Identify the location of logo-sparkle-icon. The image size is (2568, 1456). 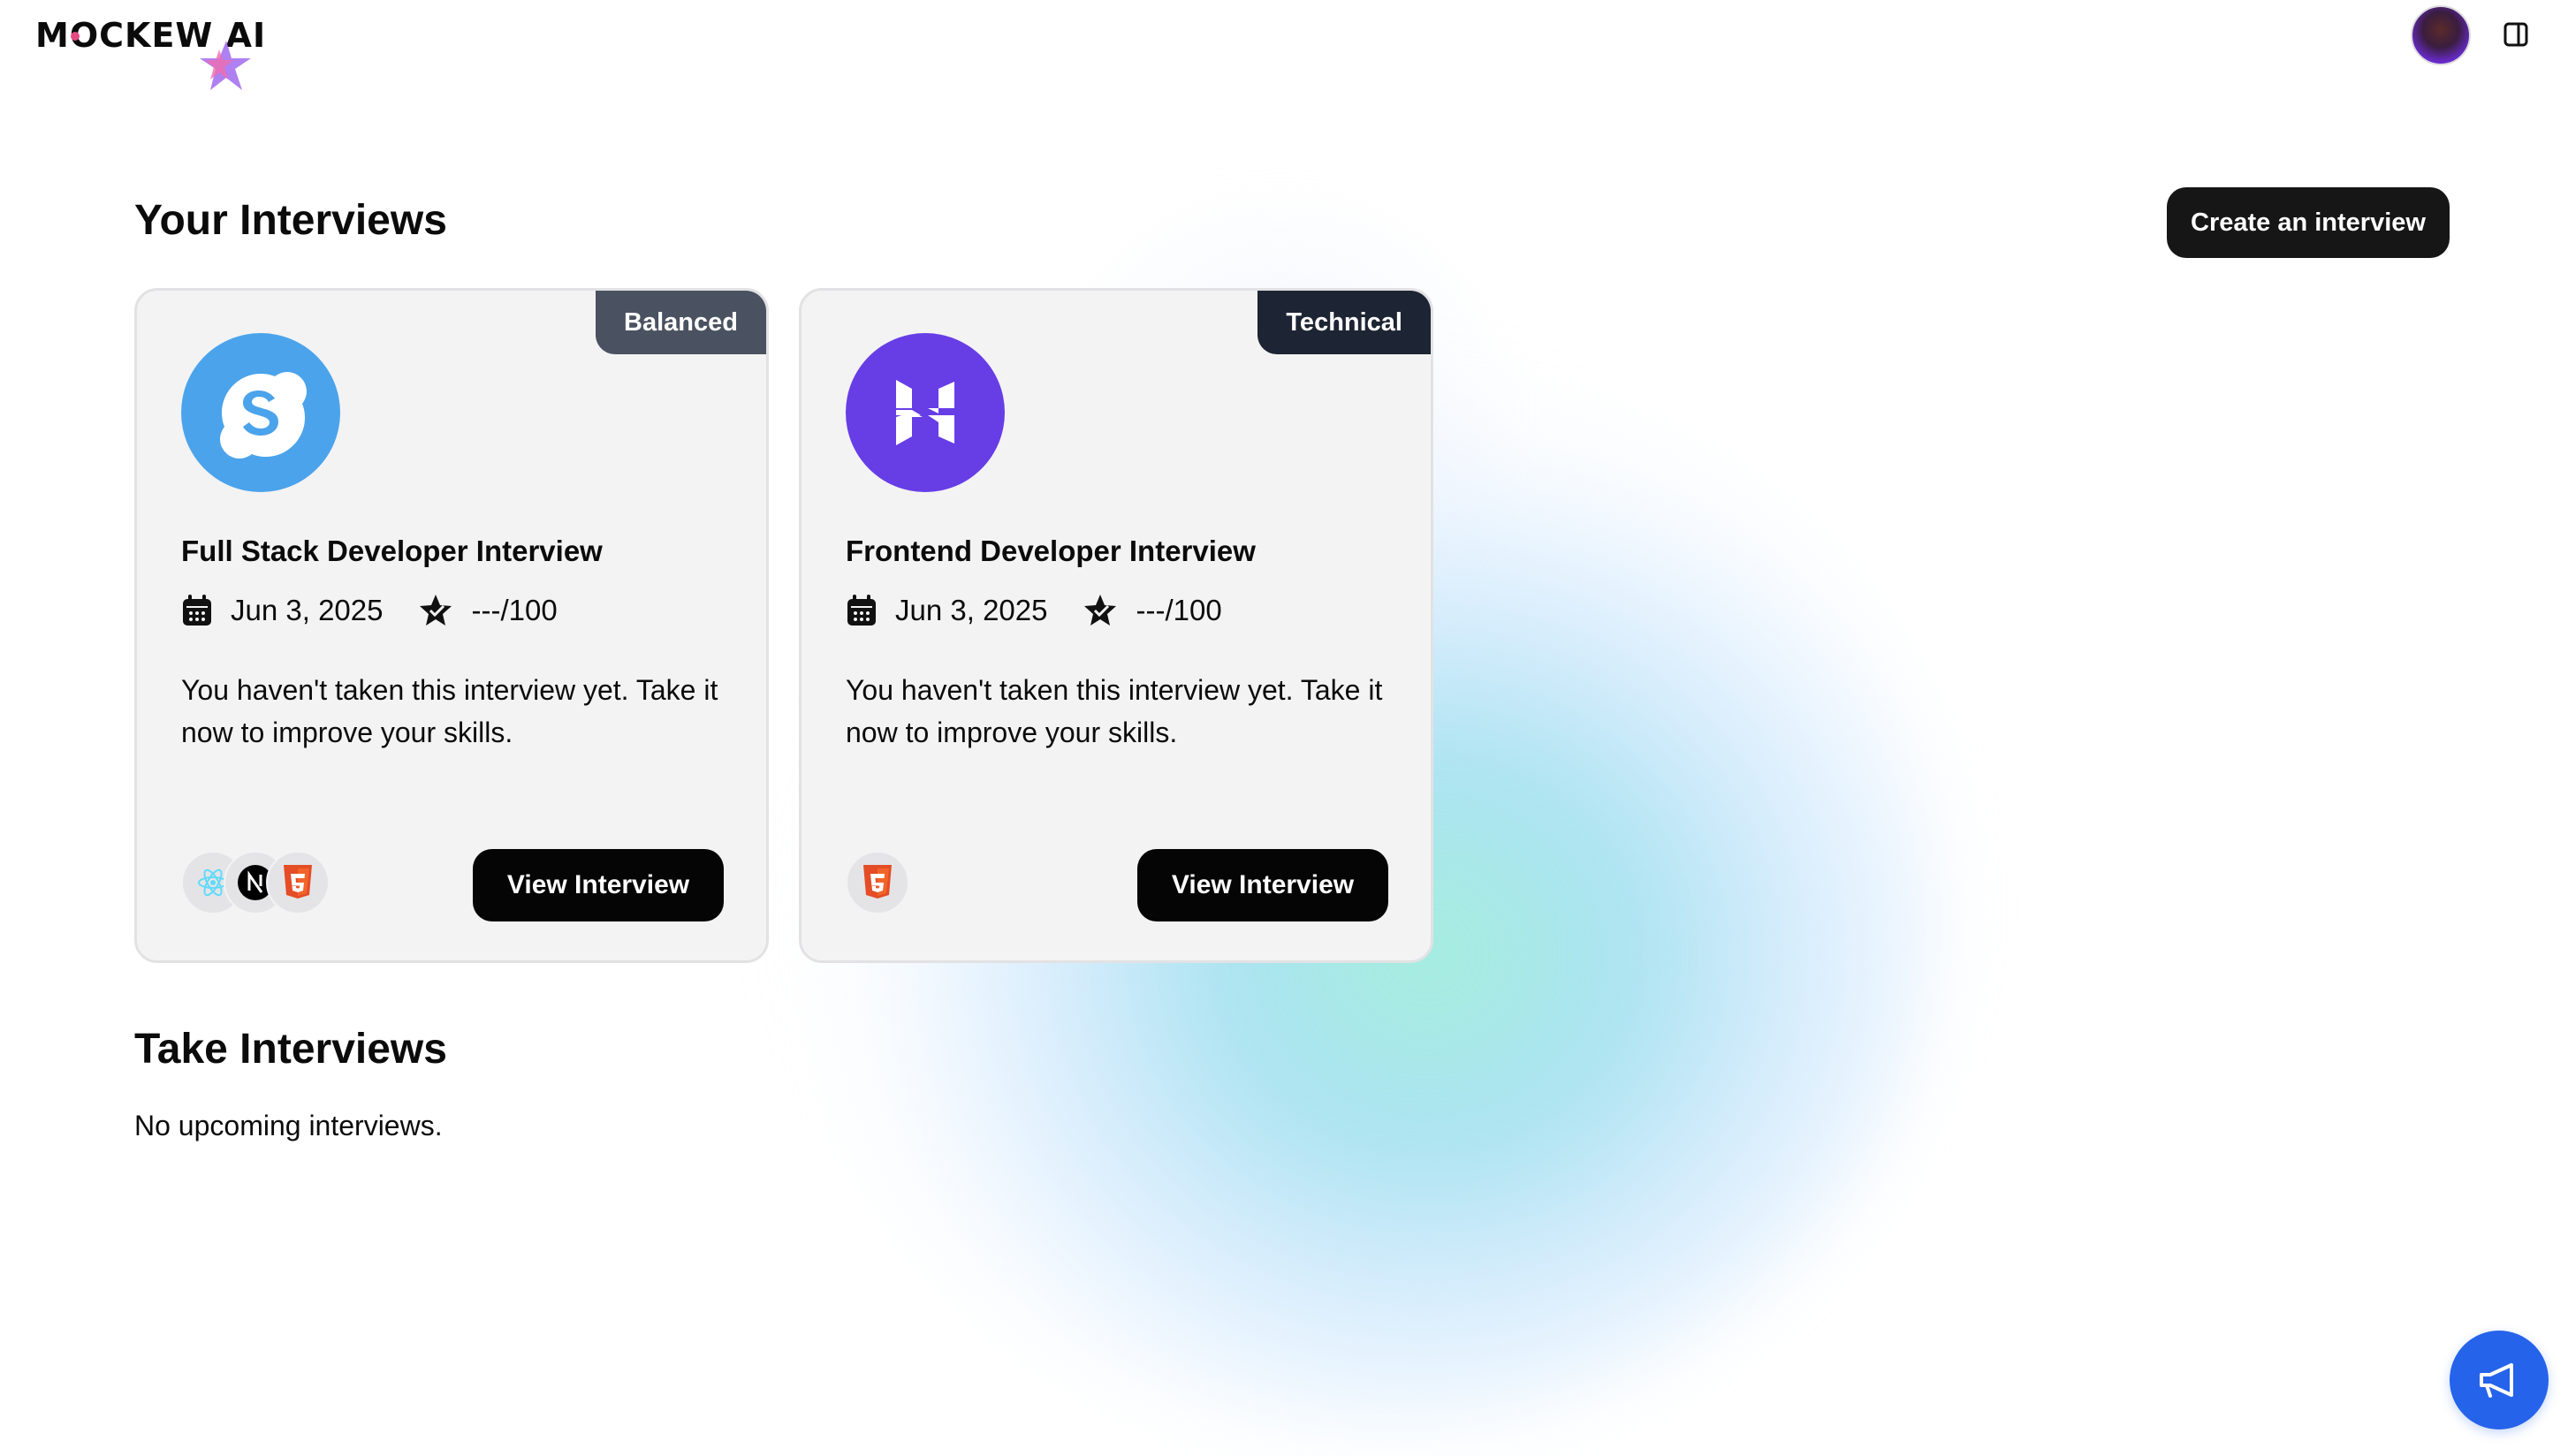
(75, 36).